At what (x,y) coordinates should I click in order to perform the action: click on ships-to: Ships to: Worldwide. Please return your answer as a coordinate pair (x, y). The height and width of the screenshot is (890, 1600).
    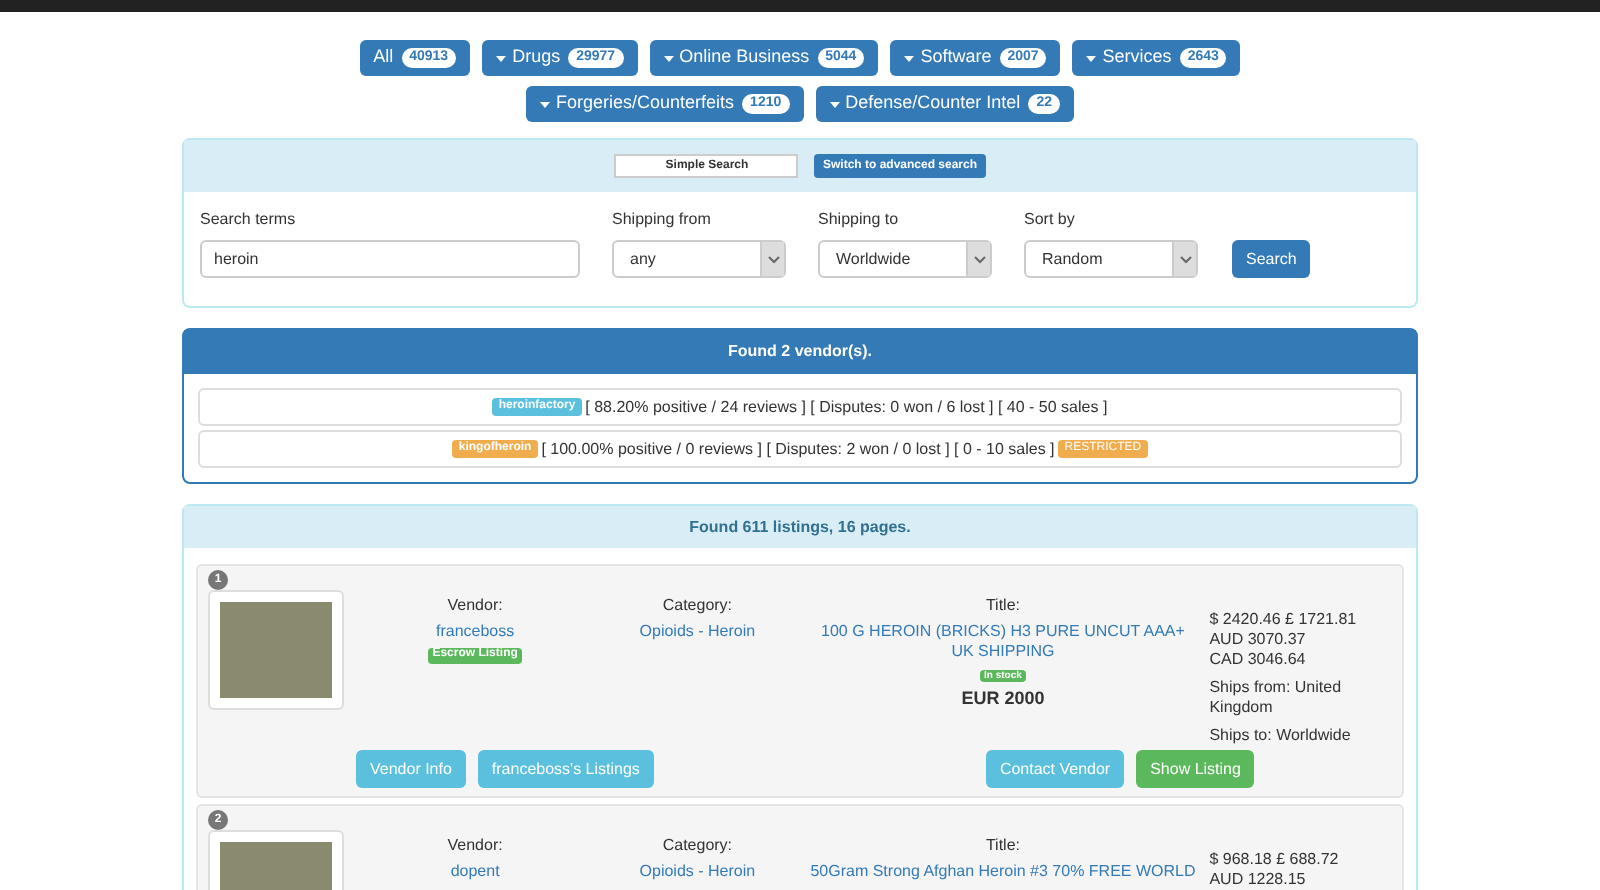
    Looking at the image, I should click on (1281, 736).